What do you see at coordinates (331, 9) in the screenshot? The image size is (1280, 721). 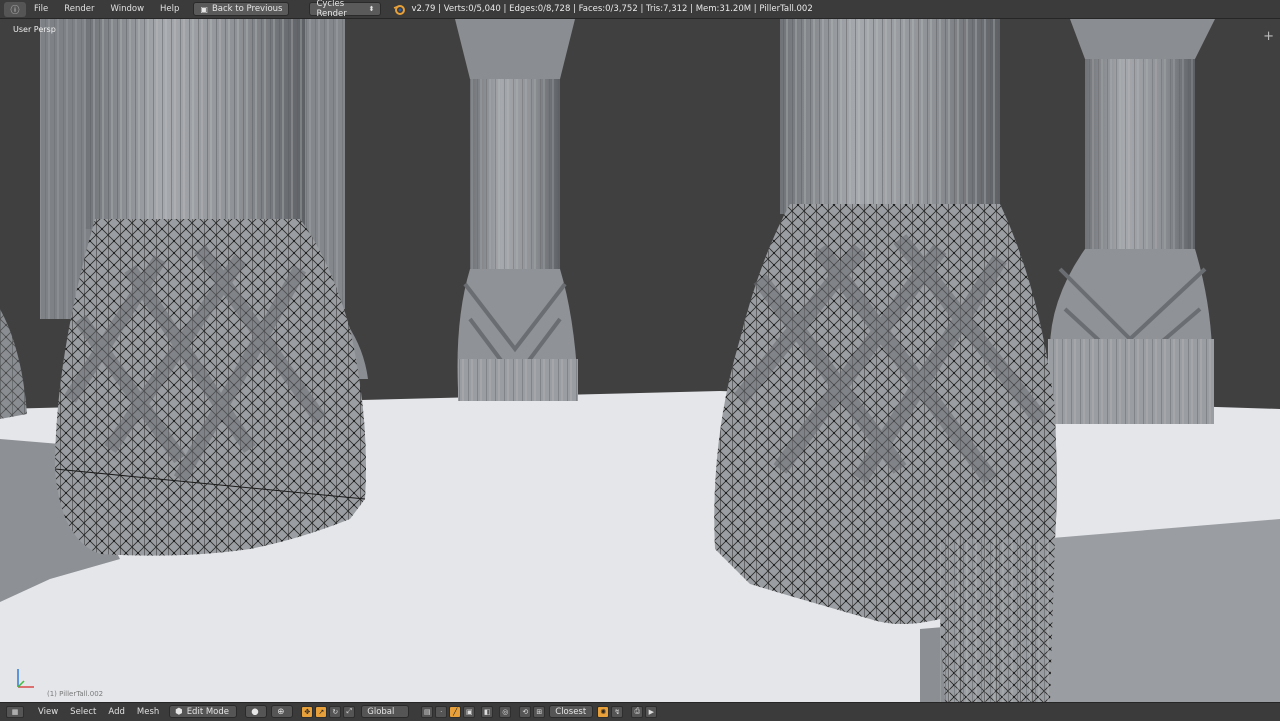 I see `render-engine-label: Cycles Render` at bounding box center [331, 9].